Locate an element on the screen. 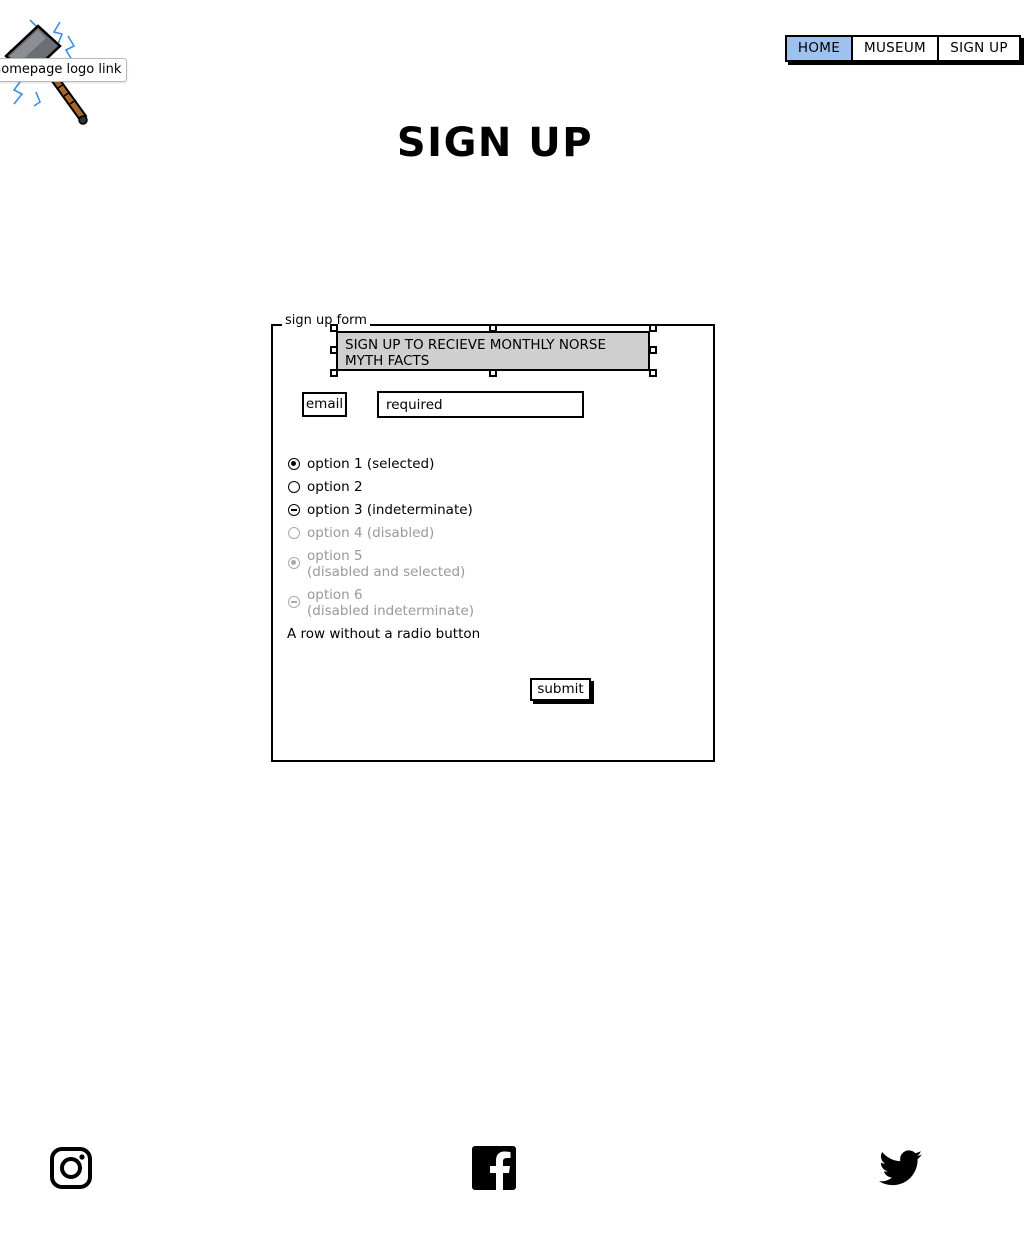 The height and width of the screenshot is (1245, 1035). submit-button: submit is located at coordinates (560, 689).